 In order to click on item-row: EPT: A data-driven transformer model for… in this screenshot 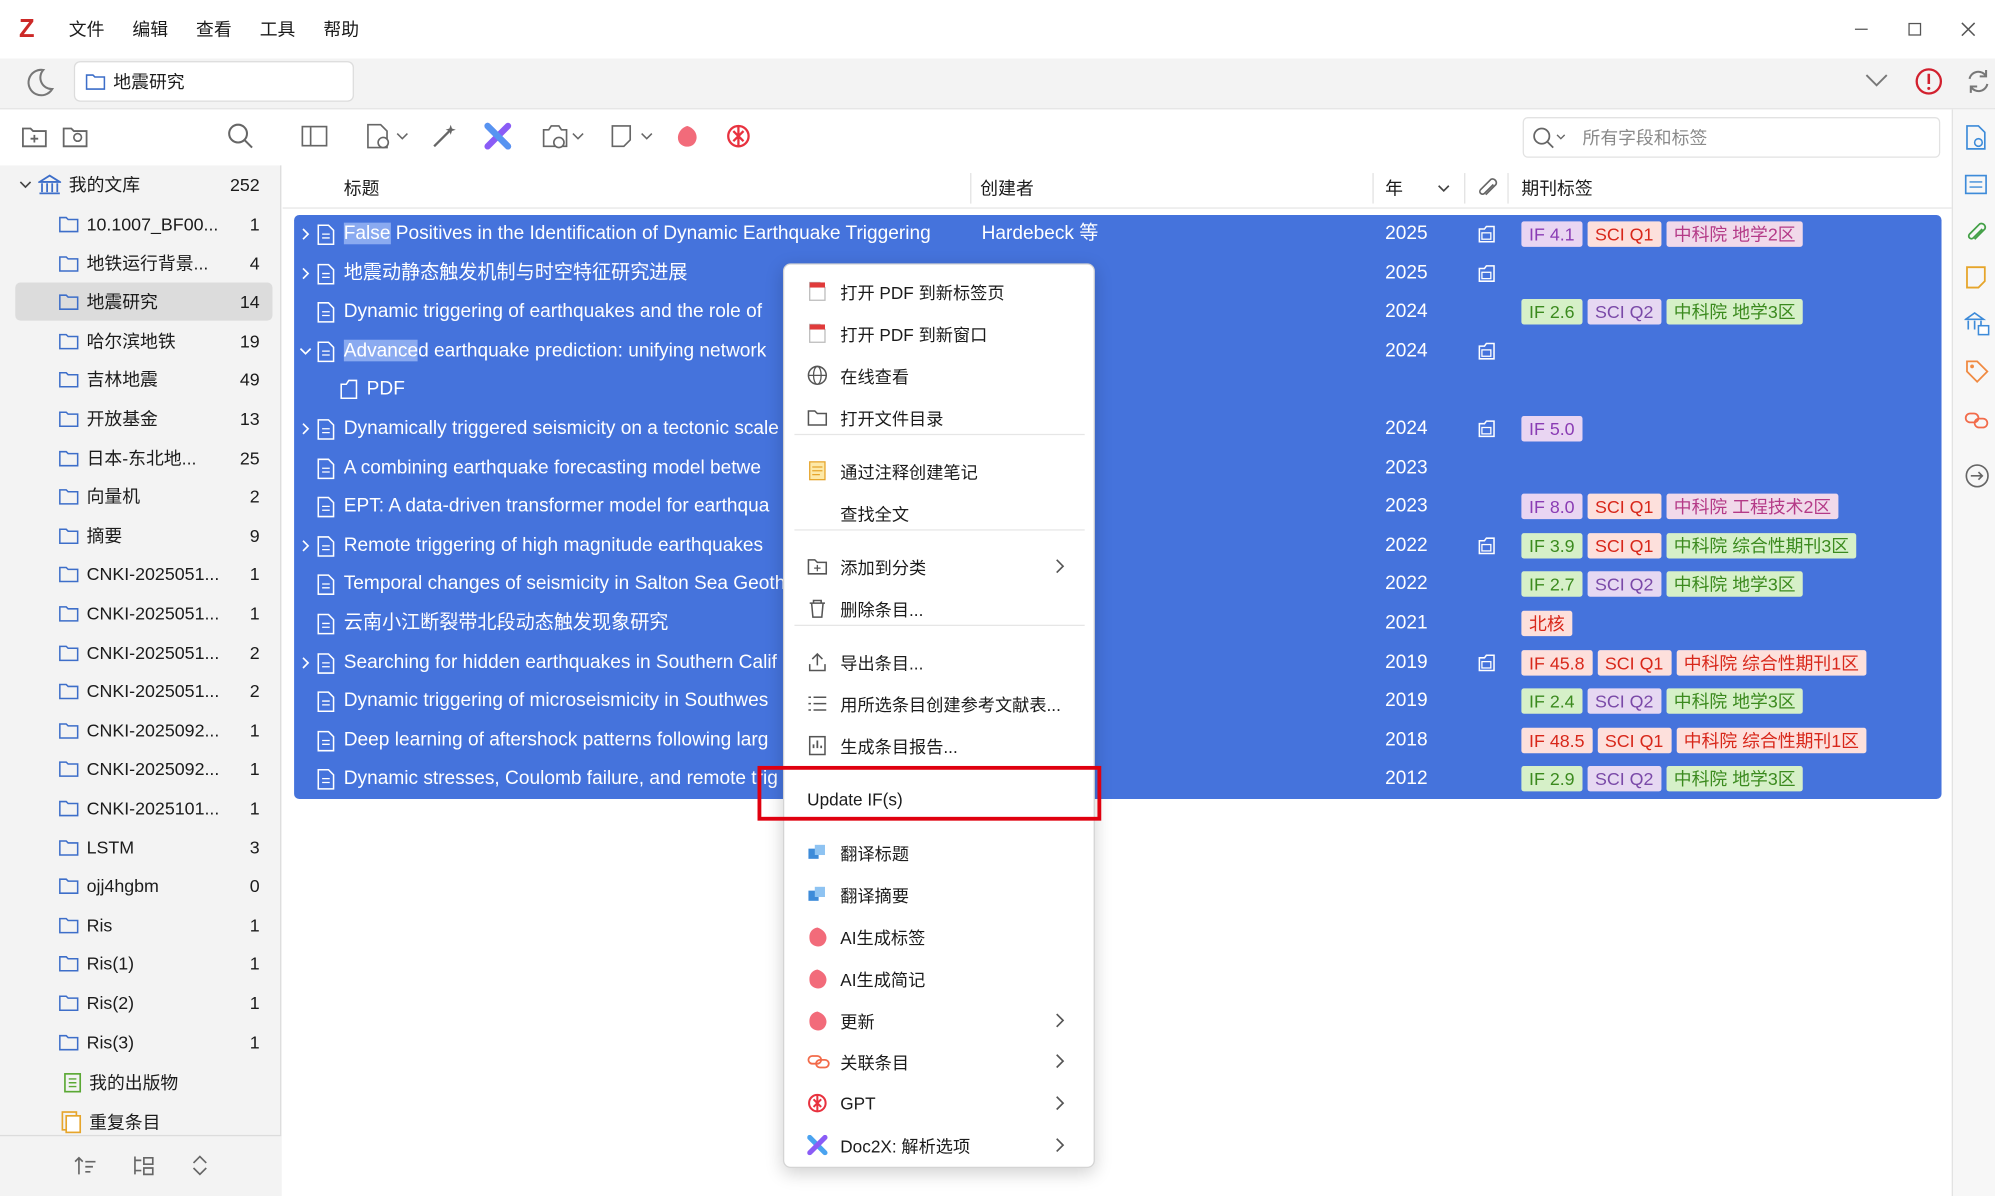, I will do `click(1117, 507)`.